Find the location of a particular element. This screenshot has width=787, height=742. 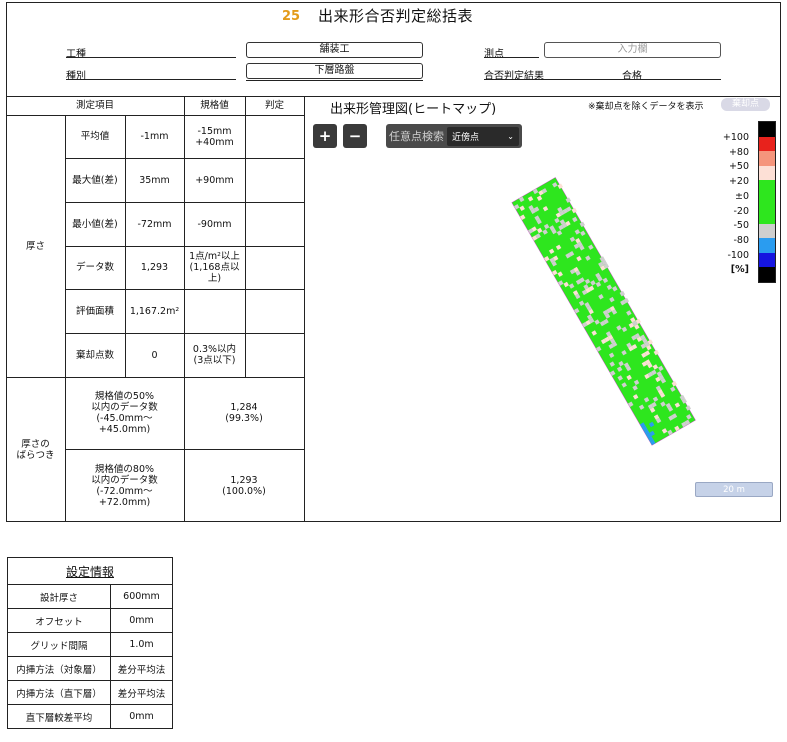

row-value: -1mm is located at coordinates (154, 136).